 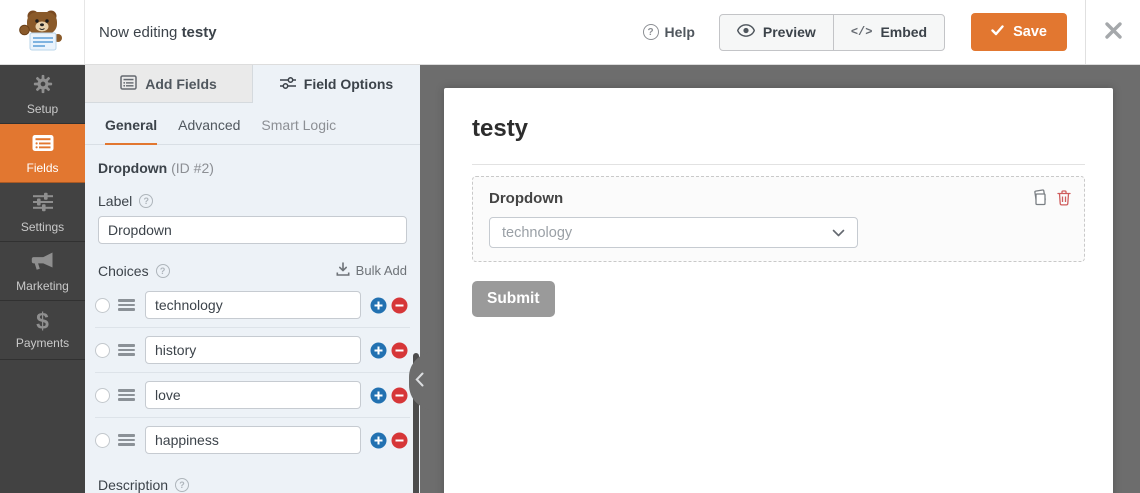 I want to click on dropdown-field-preview: Dropdown technology, so click(x=778, y=219).